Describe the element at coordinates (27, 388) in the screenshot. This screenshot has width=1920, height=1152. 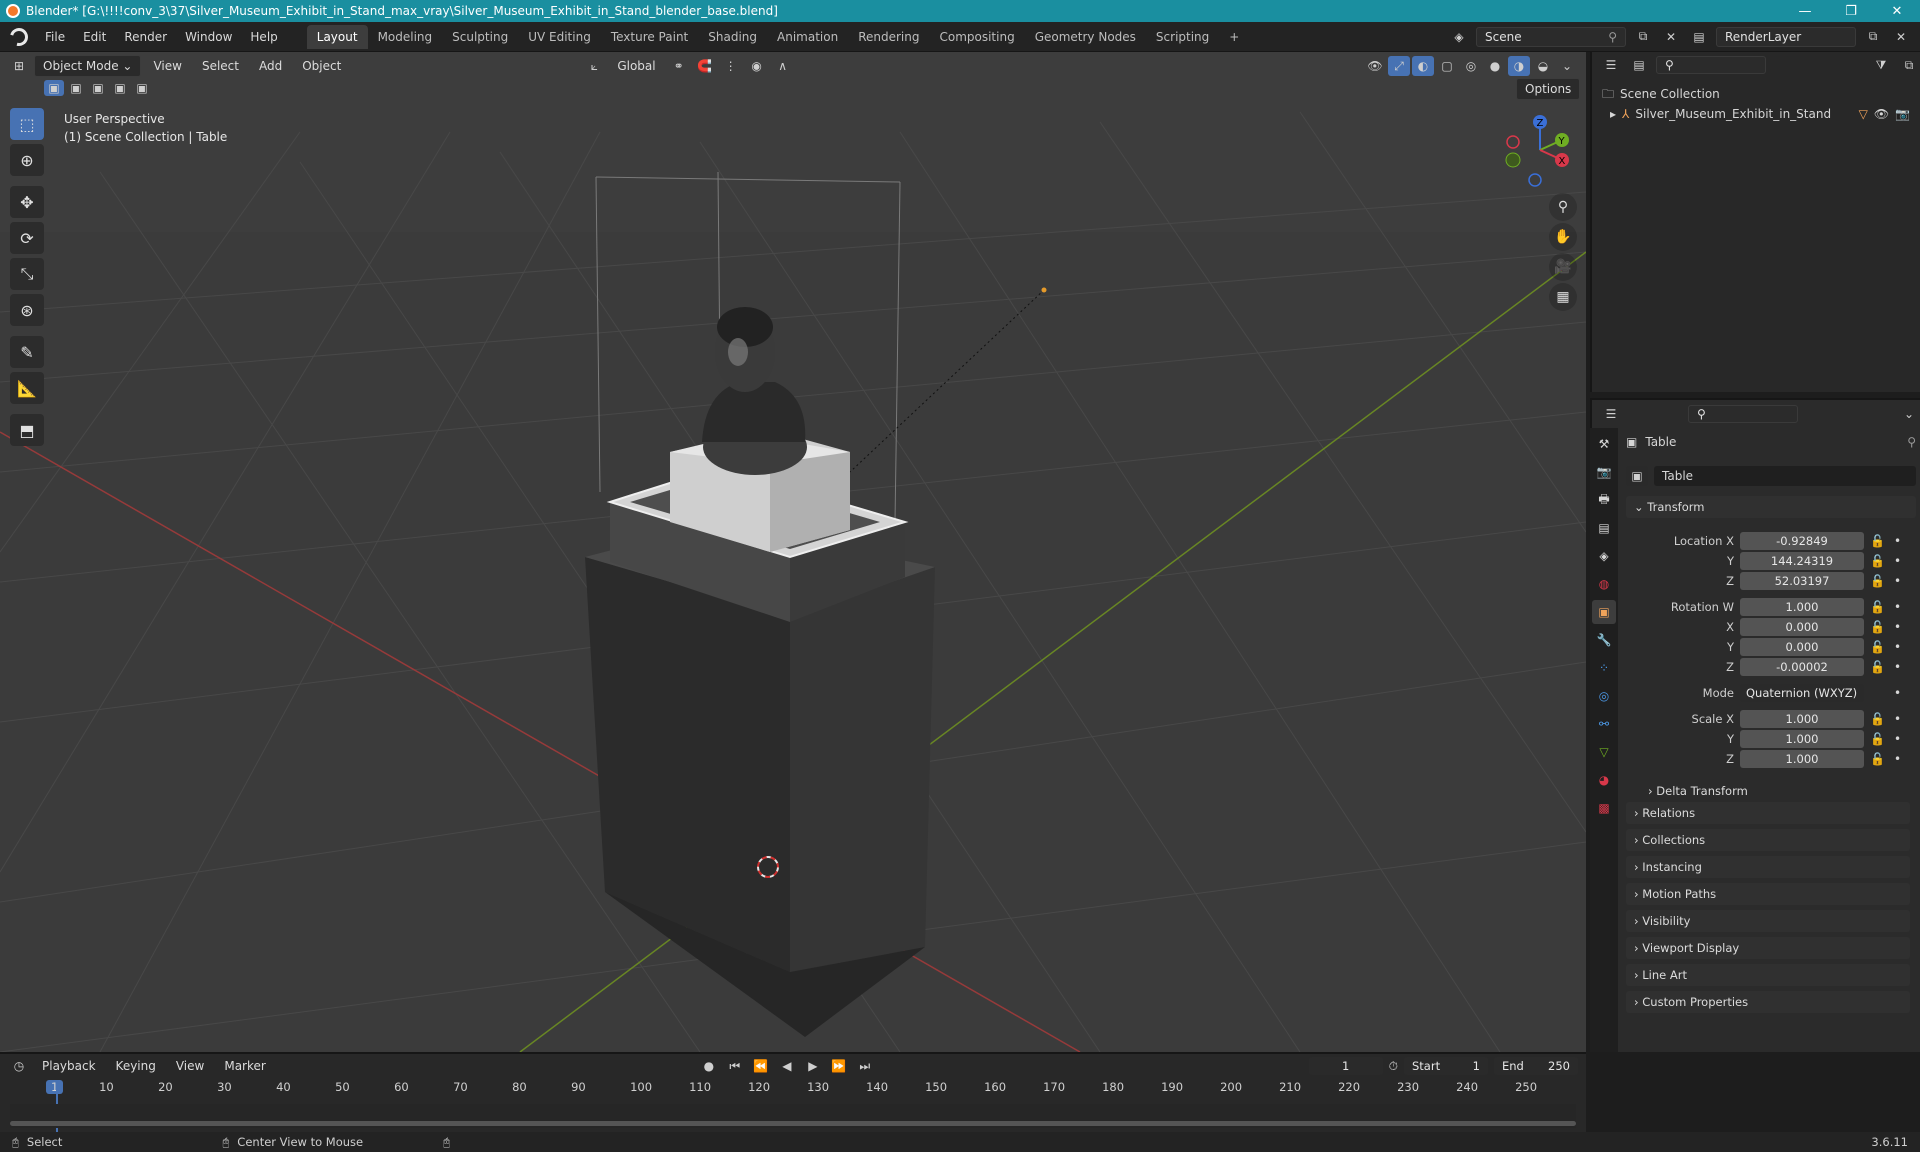
I see `measure-tool-icon: 📐` at that location.